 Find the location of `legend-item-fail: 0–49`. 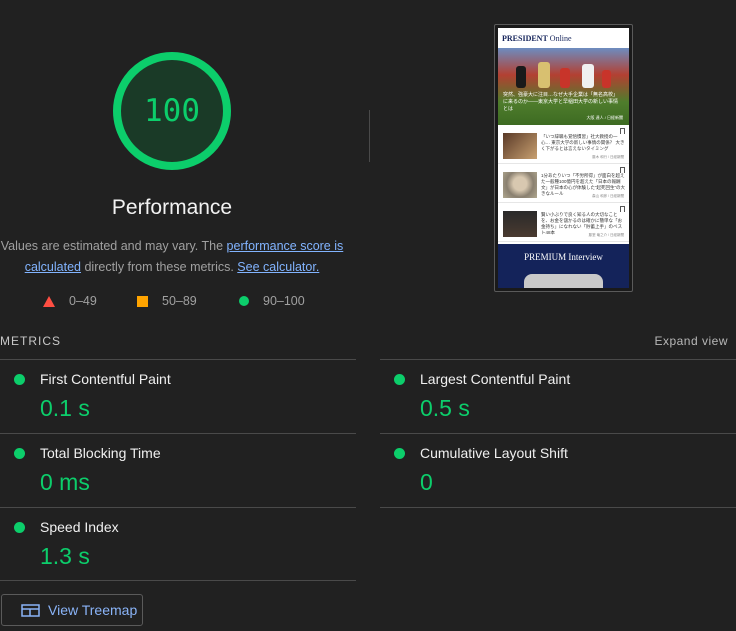

legend-item-fail: 0–49 is located at coordinates (70, 301).